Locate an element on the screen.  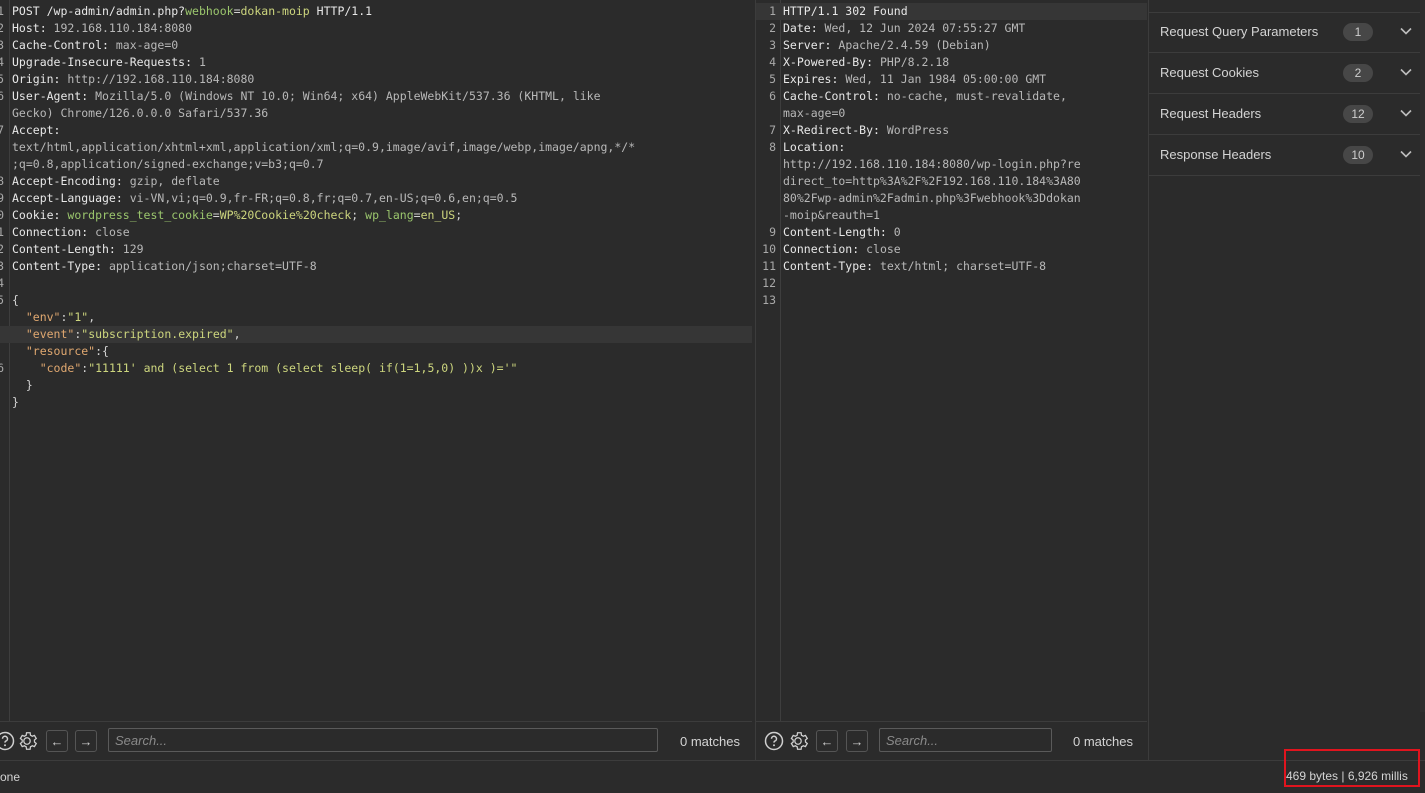
token: PHP/8.2.18 is located at coordinates (914, 62).